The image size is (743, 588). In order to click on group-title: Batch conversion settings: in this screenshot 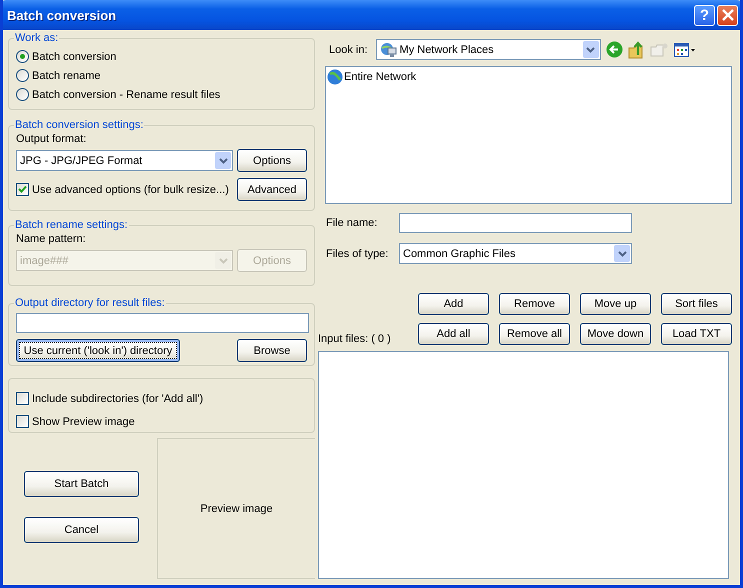, I will do `click(79, 125)`.